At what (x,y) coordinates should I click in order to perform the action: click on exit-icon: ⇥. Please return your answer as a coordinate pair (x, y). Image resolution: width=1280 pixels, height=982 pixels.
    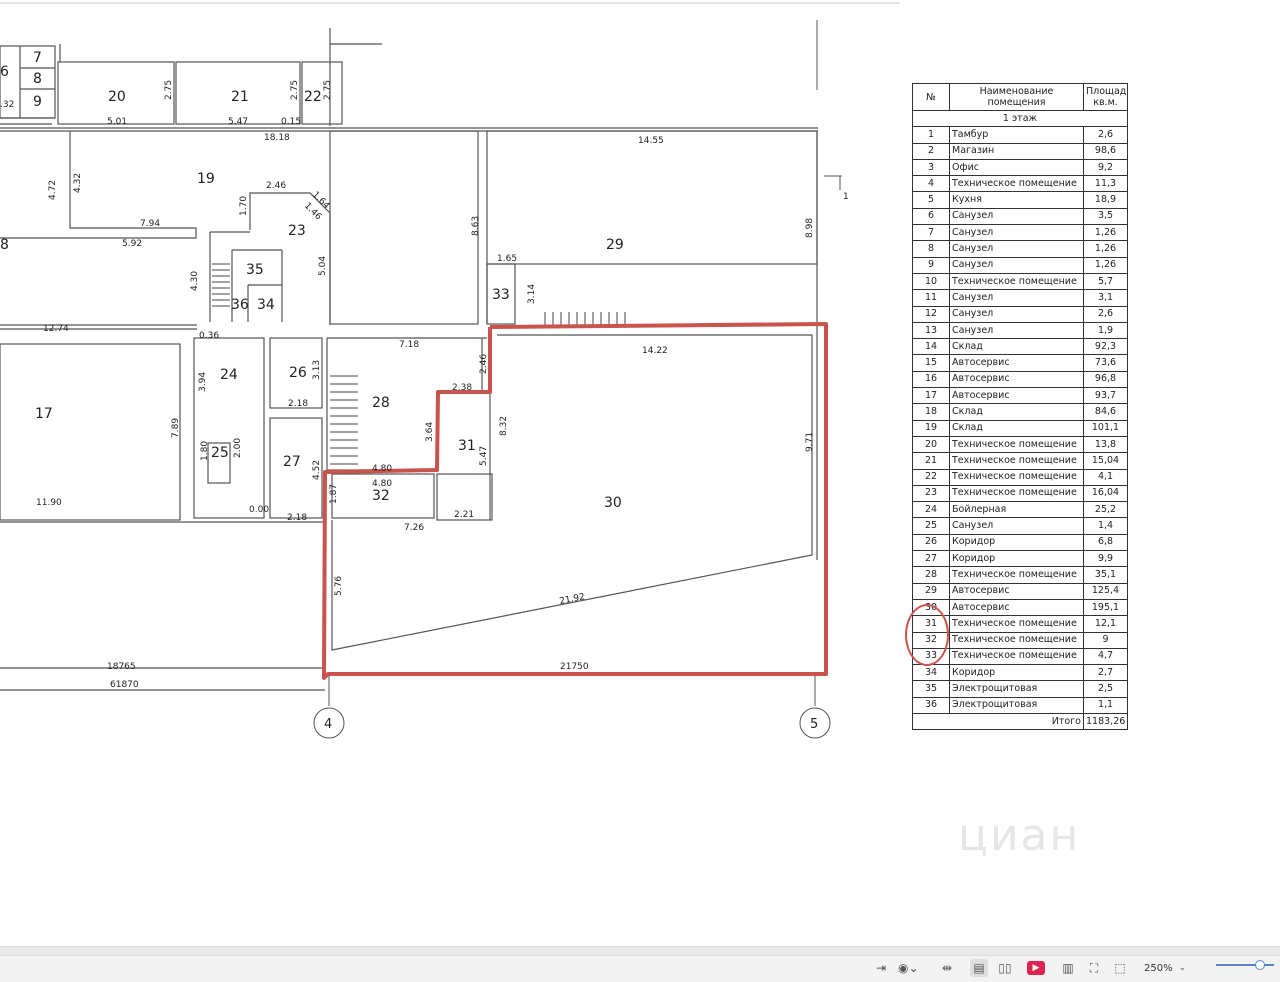
    Looking at the image, I should click on (881, 968).